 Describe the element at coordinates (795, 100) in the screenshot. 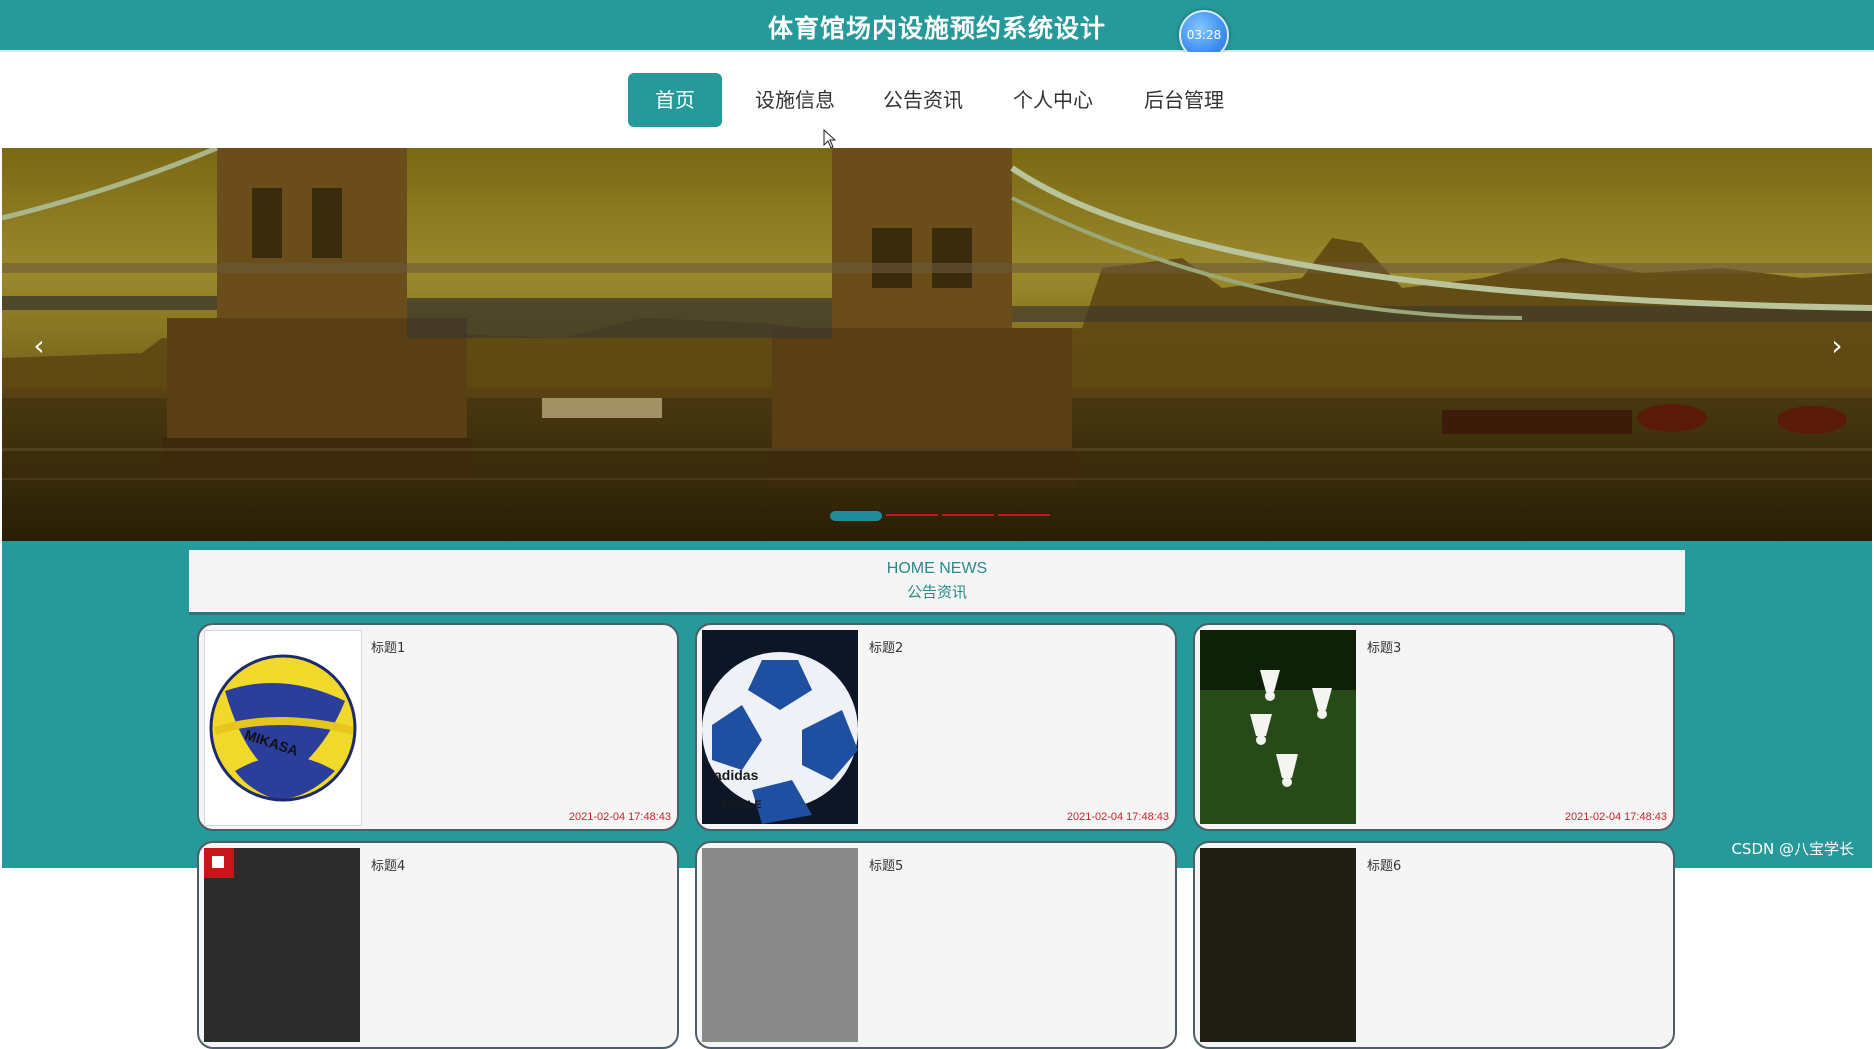

I see `nav-item-facilities: 设施信息` at that location.